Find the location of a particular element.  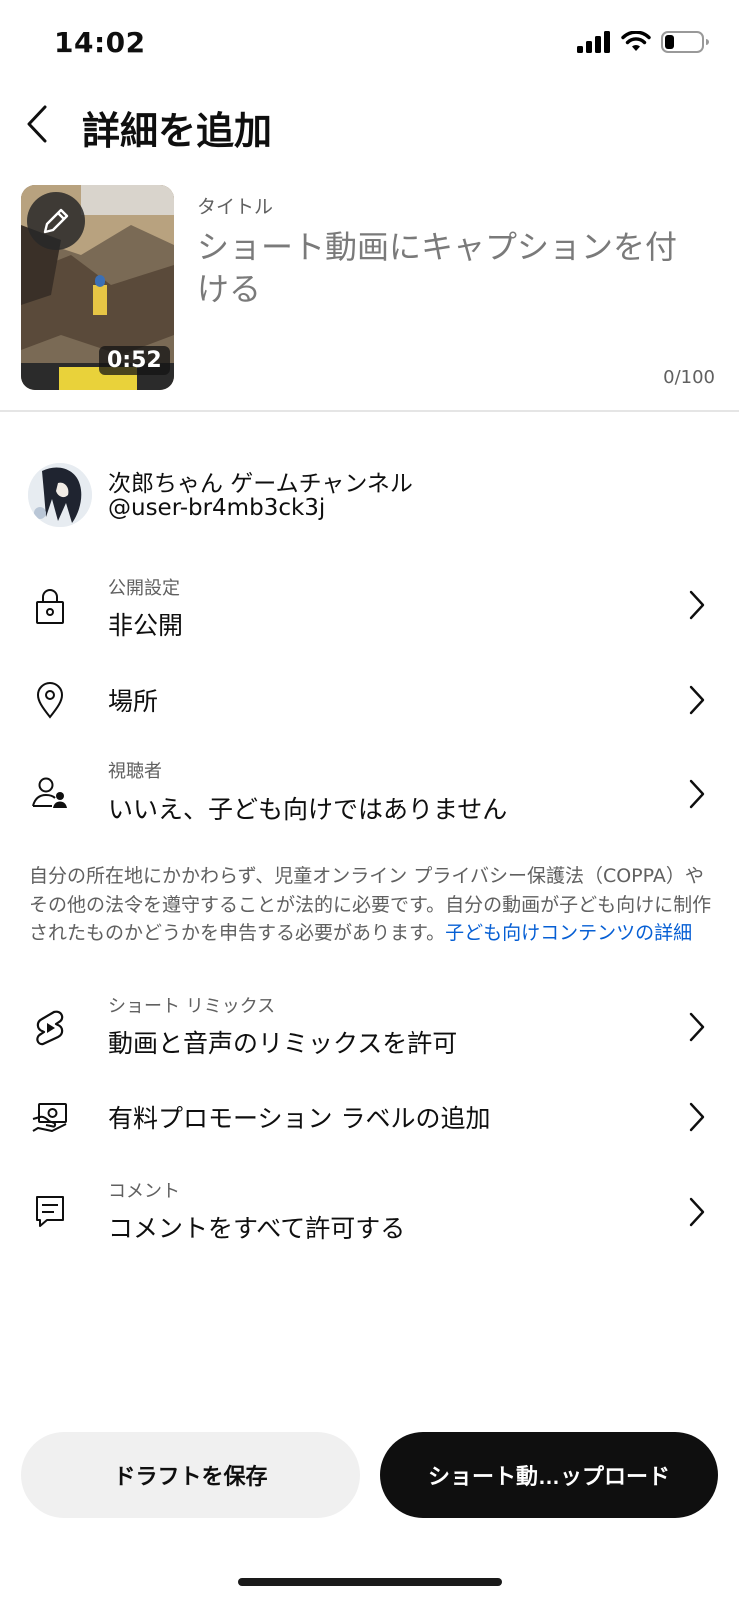

lock-icon is located at coordinates (50, 606).